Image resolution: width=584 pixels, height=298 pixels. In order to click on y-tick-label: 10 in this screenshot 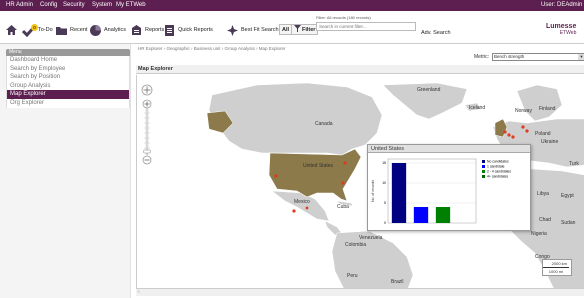, I will do `click(384, 183)`.